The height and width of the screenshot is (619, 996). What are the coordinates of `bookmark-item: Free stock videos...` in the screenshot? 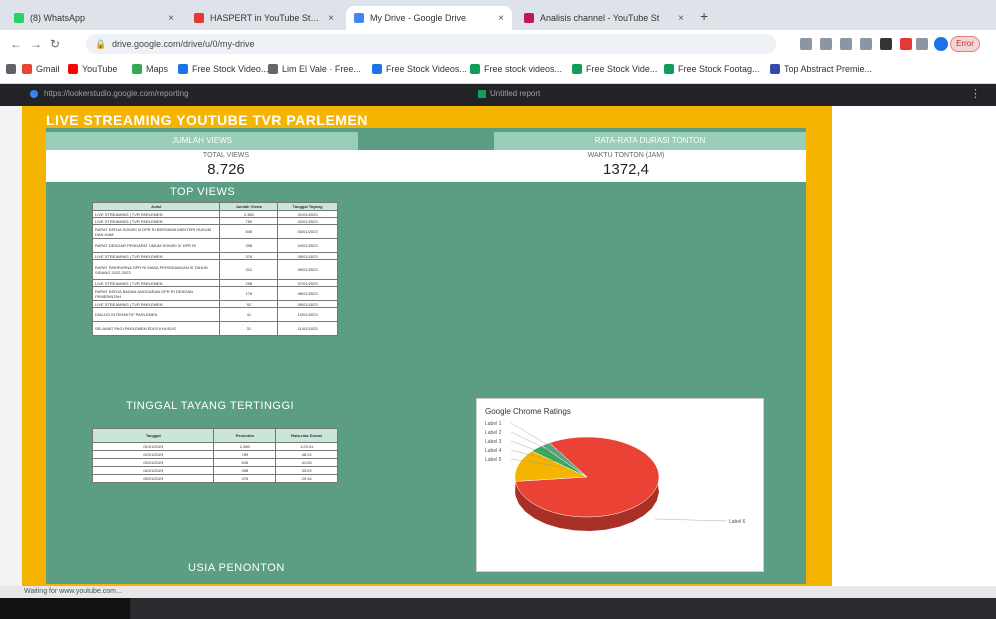 It's located at (516, 69).